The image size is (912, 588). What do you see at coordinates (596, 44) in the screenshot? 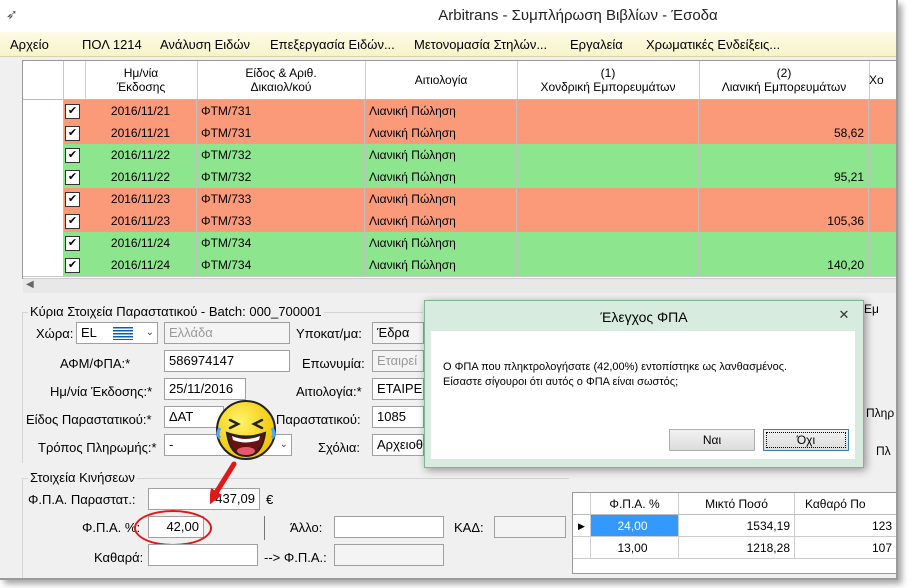
I see `menu-tools: Εργαλεία` at bounding box center [596, 44].